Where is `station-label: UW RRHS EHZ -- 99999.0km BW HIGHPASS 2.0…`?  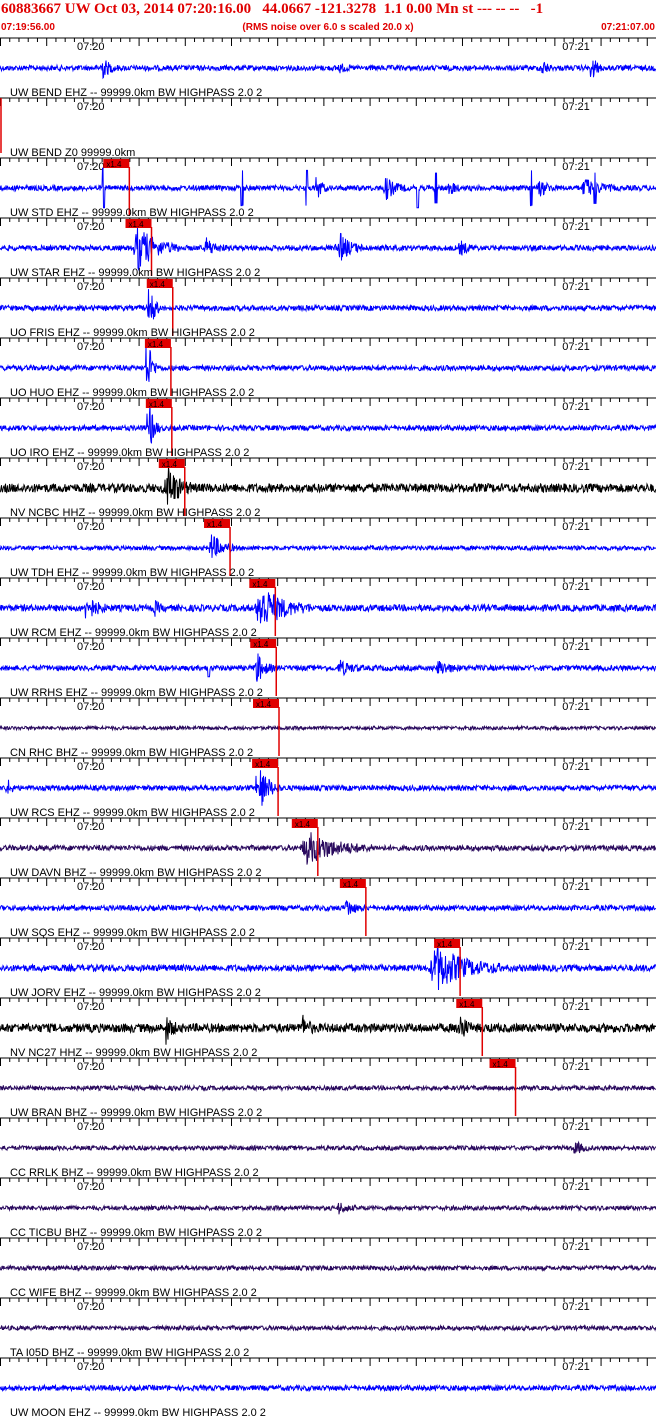 station-label: UW RRHS EHZ -- 99999.0km BW HIGHPASS 2.0… is located at coordinates (136, 693).